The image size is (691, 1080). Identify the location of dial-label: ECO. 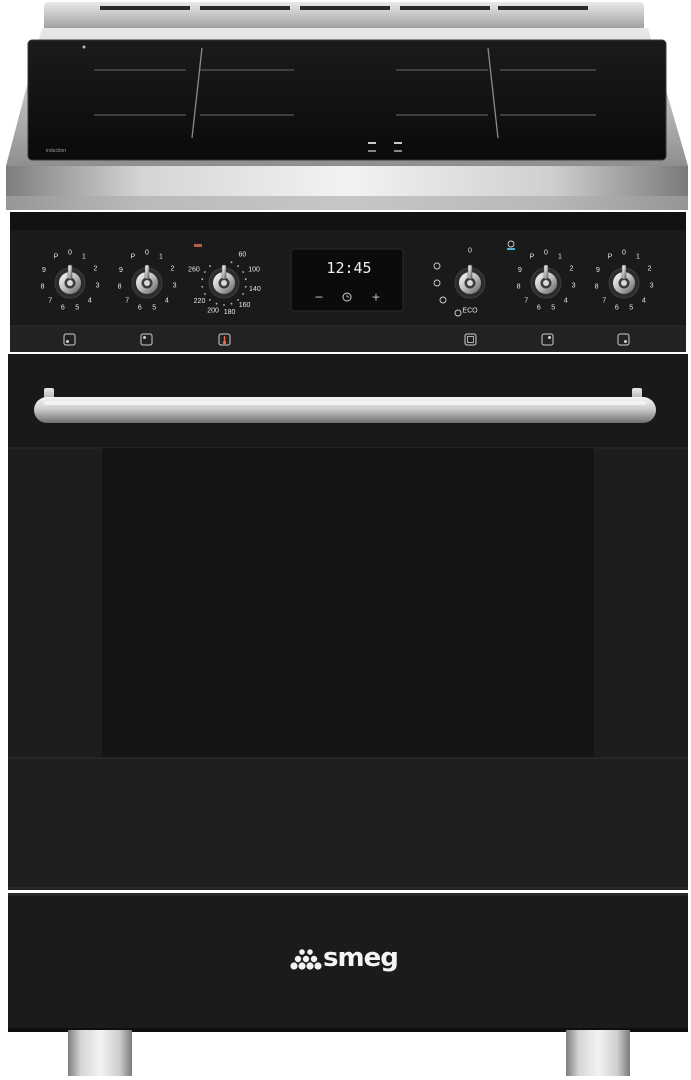
(470, 311).